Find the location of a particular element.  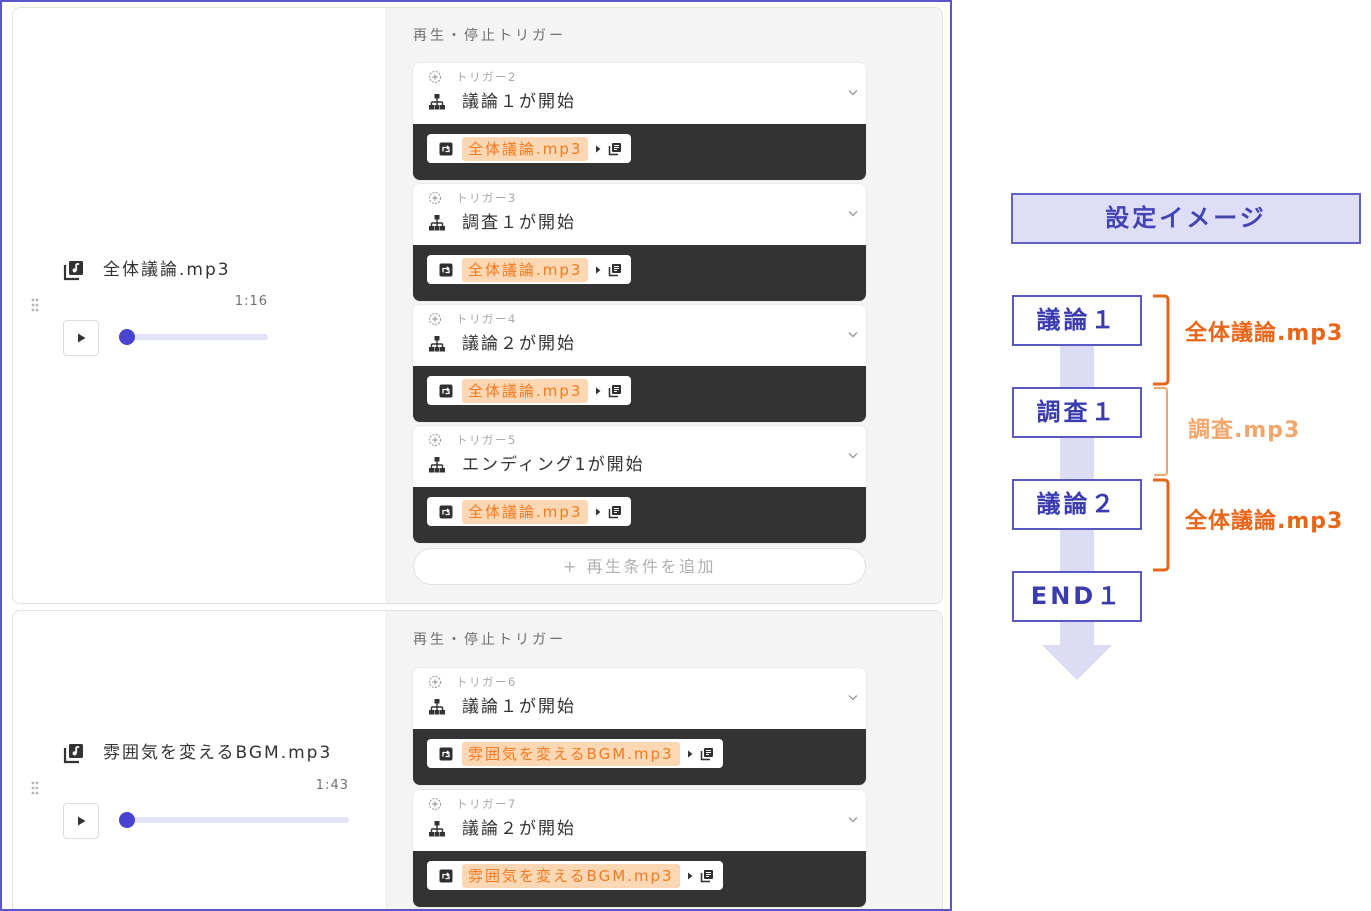

trigger-condition: エンディング1が開始 is located at coordinates (553, 465).